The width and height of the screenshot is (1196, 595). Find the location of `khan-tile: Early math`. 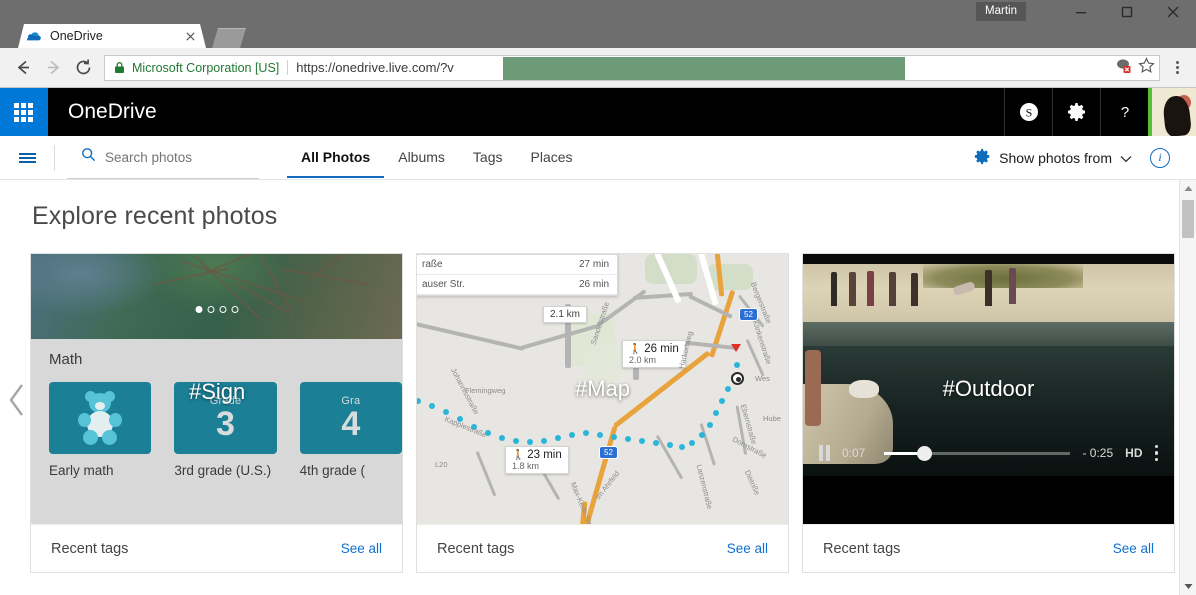

khan-tile: Early math is located at coordinates (100, 430).